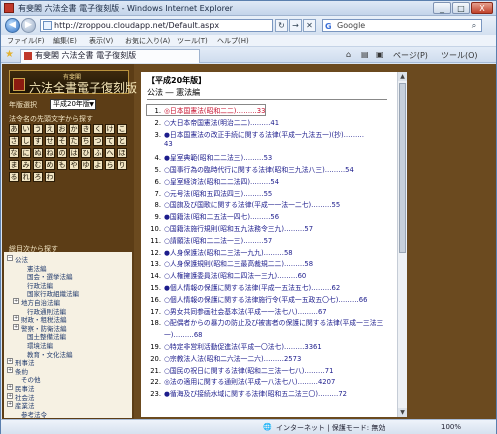 The width and height of the screenshot is (497, 434). What do you see at coordinates (34, 413) in the screenshot?
I see `tree-item: 参考法令` at bounding box center [34, 413].